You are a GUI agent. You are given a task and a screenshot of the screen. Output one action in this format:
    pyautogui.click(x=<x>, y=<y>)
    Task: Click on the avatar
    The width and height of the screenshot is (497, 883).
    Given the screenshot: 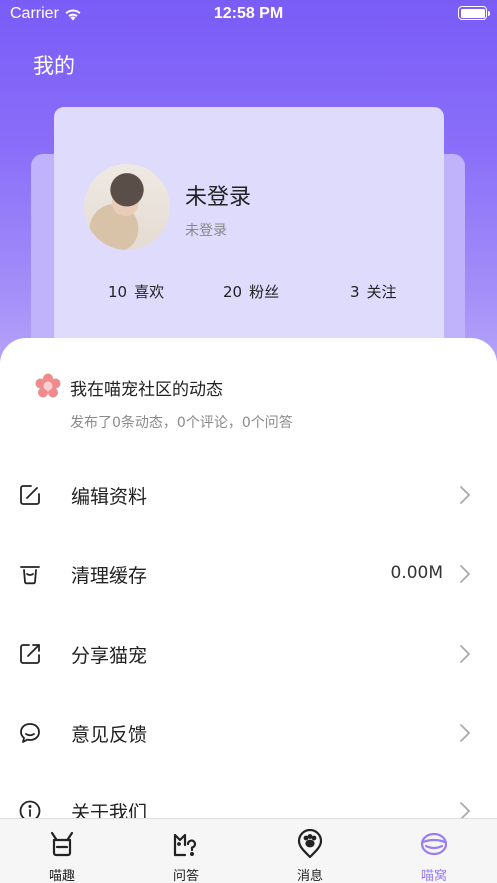 What is the action you would take?
    pyautogui.click(x=127, y=207)
    